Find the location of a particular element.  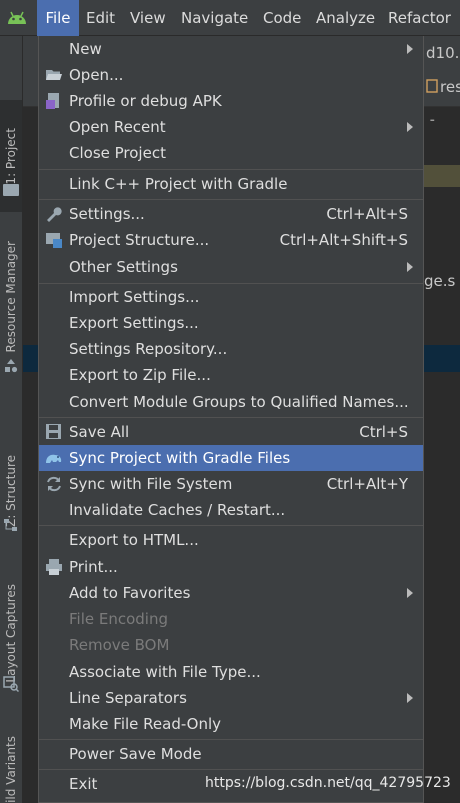

gradle-elephant-icon is located at coordinates (54, 458).